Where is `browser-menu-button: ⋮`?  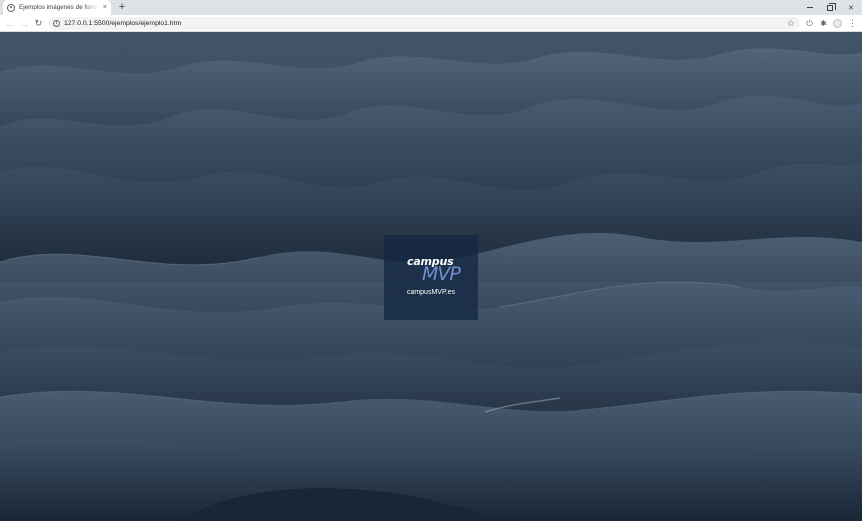 browser-menu-button: ⋮ is located at coordinates (852, 23).